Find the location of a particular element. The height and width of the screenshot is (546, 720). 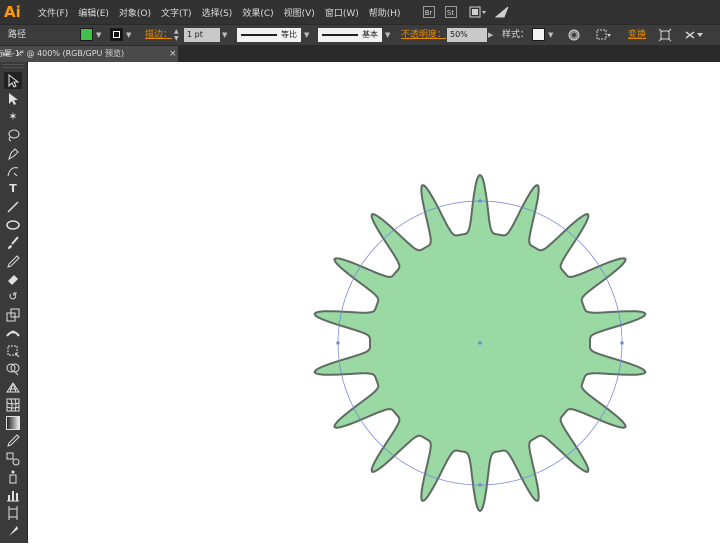

column-graph-tool-icon is located at coordinates (13, 494).